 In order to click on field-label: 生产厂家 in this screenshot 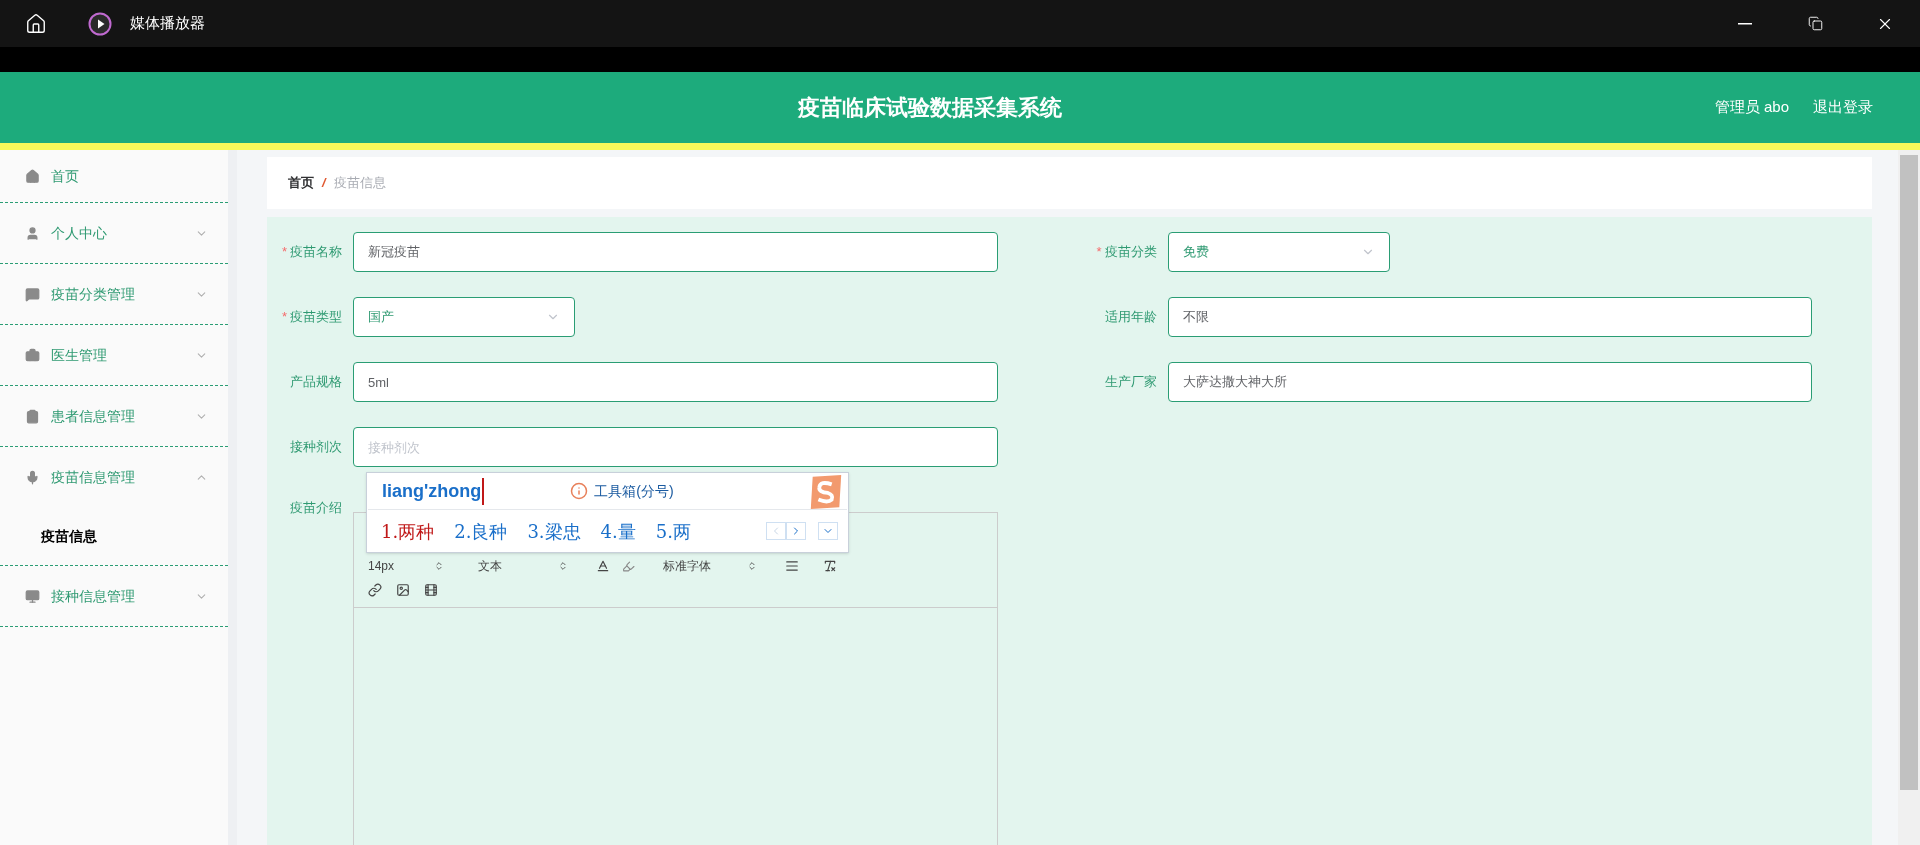, I will do `click(1130, 382)`.